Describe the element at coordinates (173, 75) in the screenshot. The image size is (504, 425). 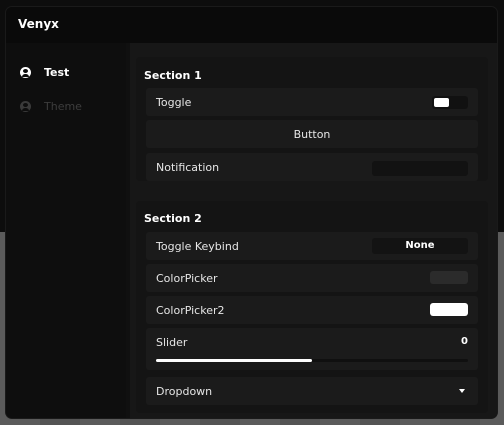
I see `section-title: Section 1` at that location.